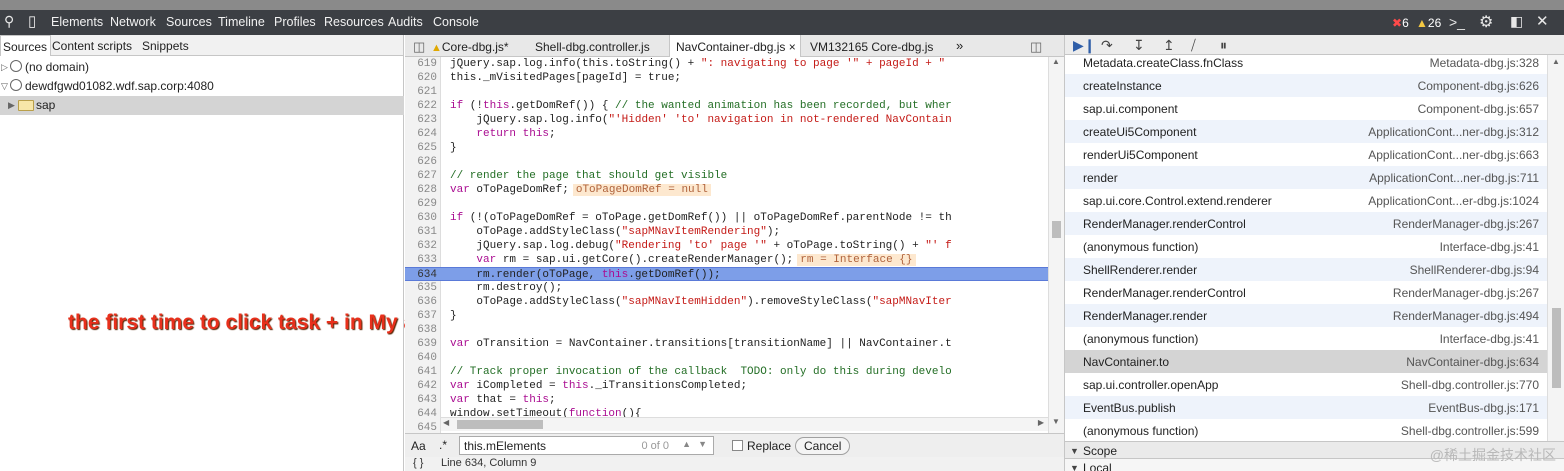  Describe the element at coordinates (421, 344) in the screenshot. I see `line-number: 639` at that location.